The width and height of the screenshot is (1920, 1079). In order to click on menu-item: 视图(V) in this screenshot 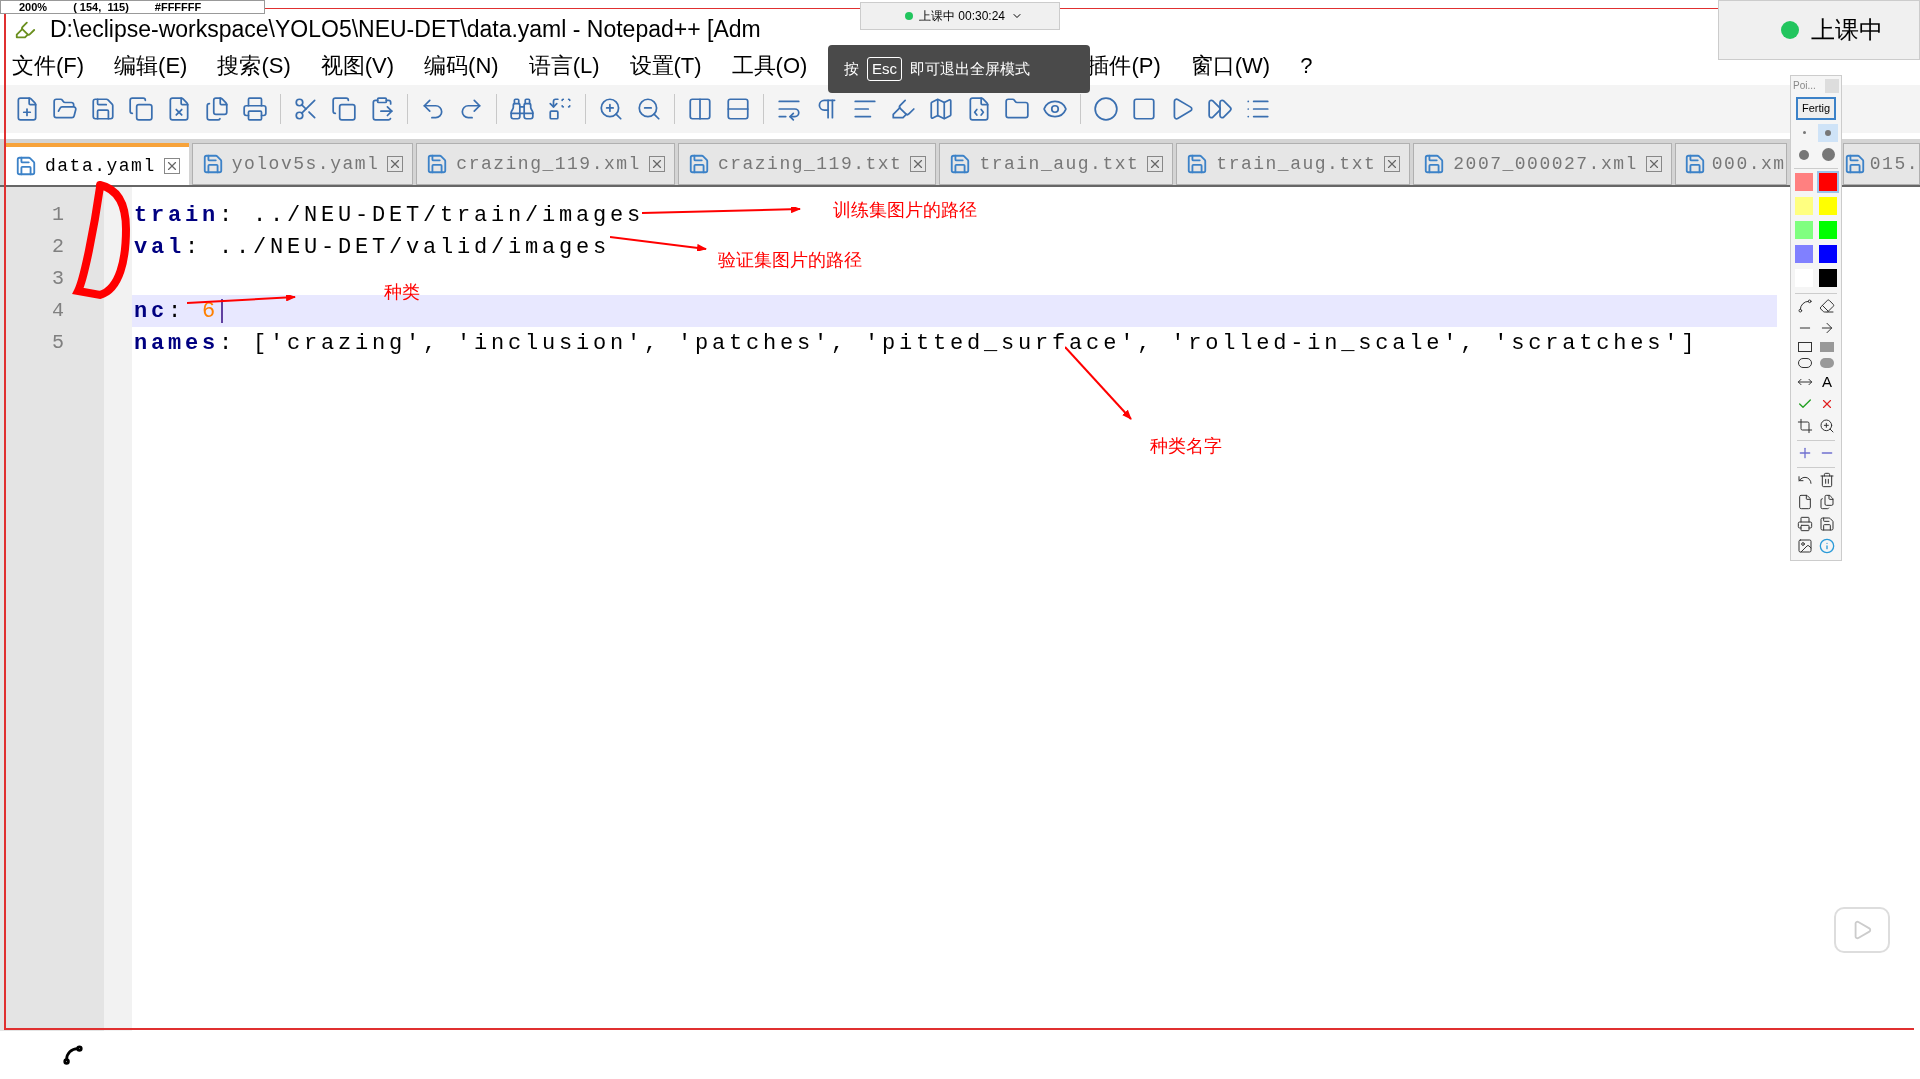, I will do `click(357, 65)`.